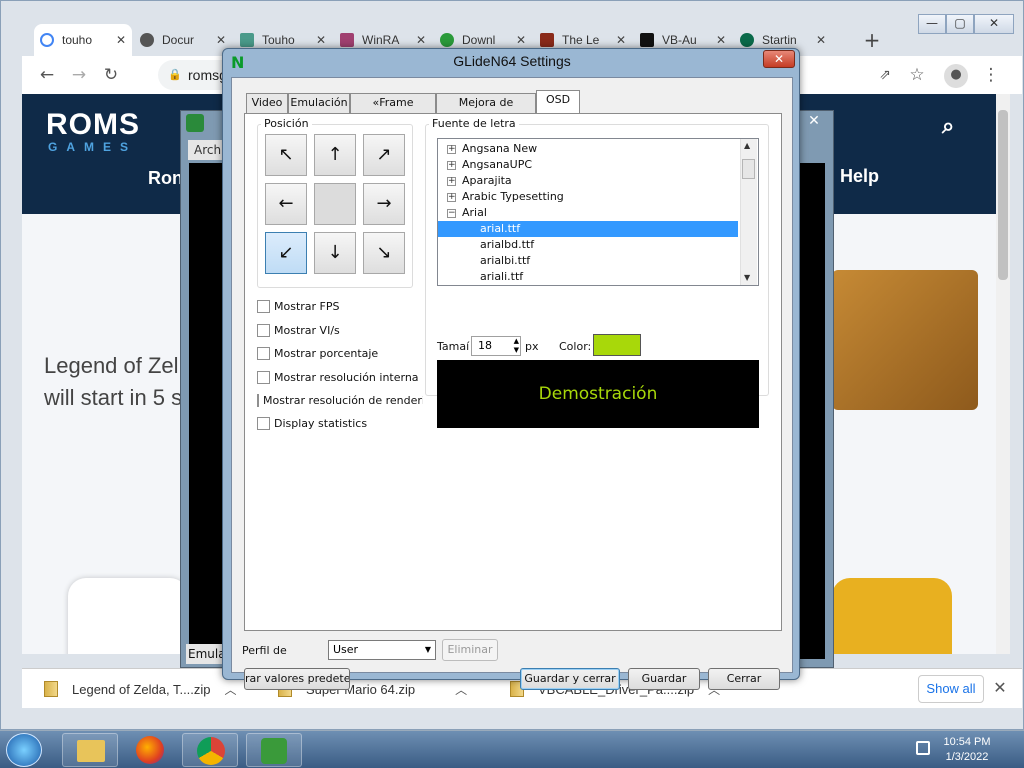 The width and height of the screenshot is (1024, 768). I want to click on font-size-spinner: 18 ▲ ▼, so click(496, 346).